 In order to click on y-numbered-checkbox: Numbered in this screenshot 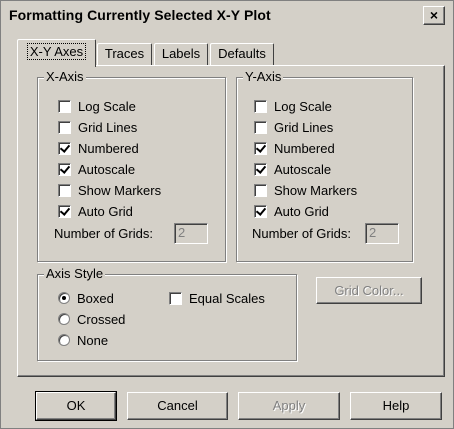, I will do `click(294, 148)`.